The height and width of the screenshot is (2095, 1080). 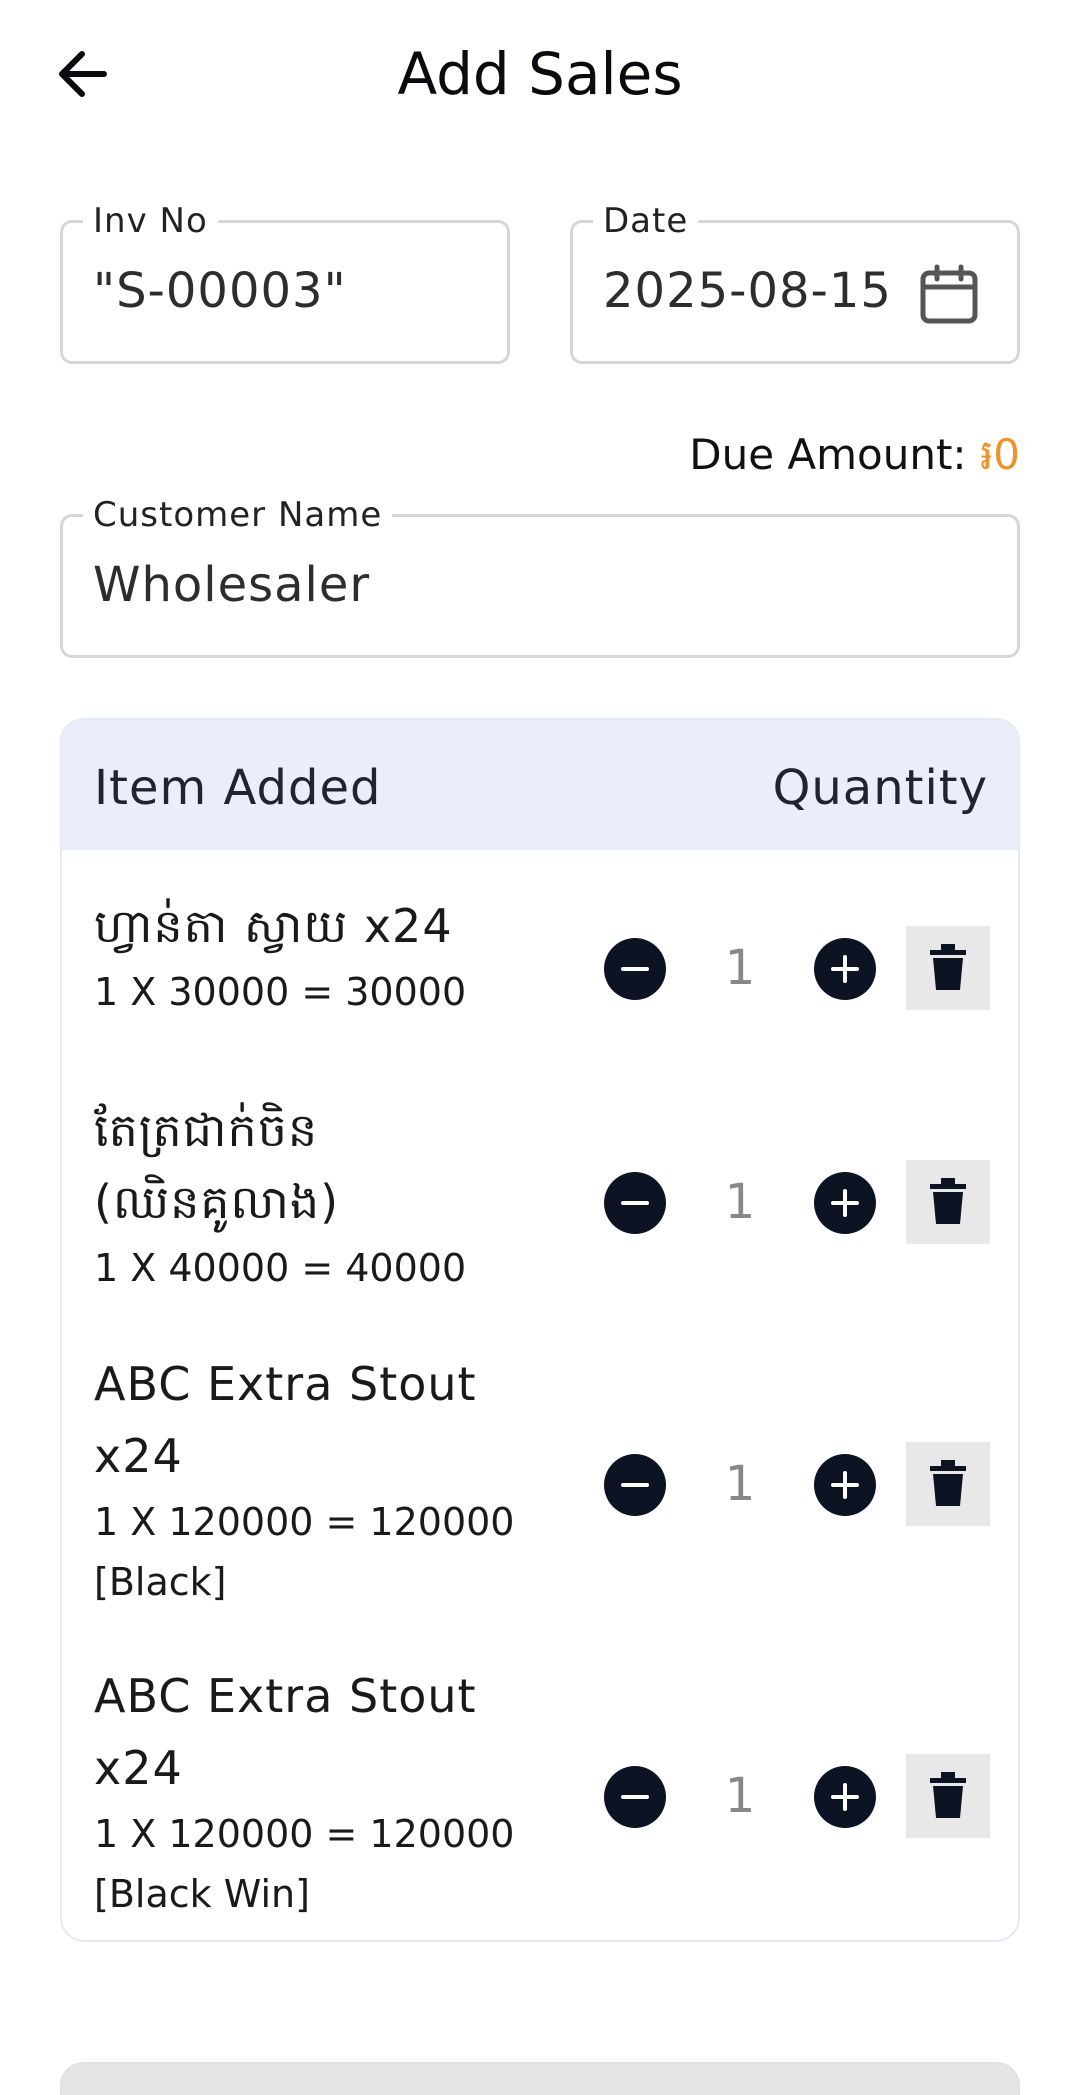 What do you see at coordinates (747, 291) in the screenshot?
I see `date-value: 2025-08-15` at bounding box center [747, 291].